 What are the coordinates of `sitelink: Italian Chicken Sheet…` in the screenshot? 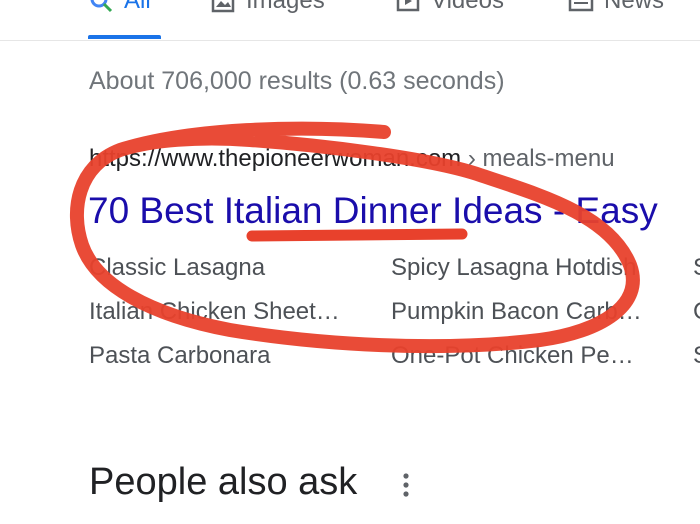 It's located at (234, 312).